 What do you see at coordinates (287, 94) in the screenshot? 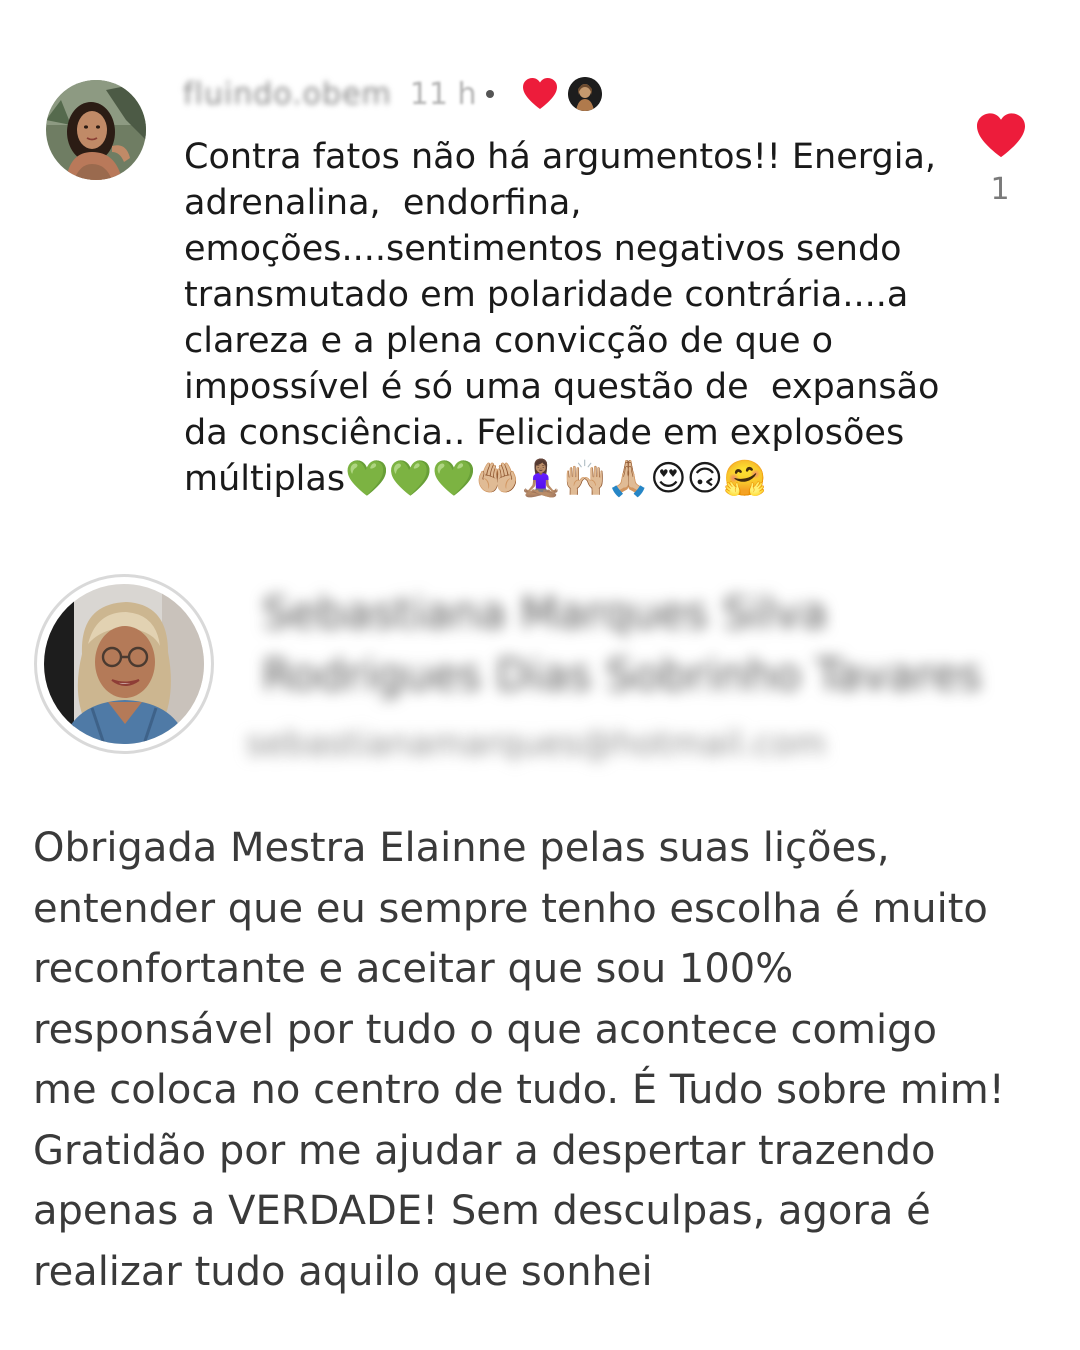
I see `username: fluindo.obem` at bounding box center [287, 94].